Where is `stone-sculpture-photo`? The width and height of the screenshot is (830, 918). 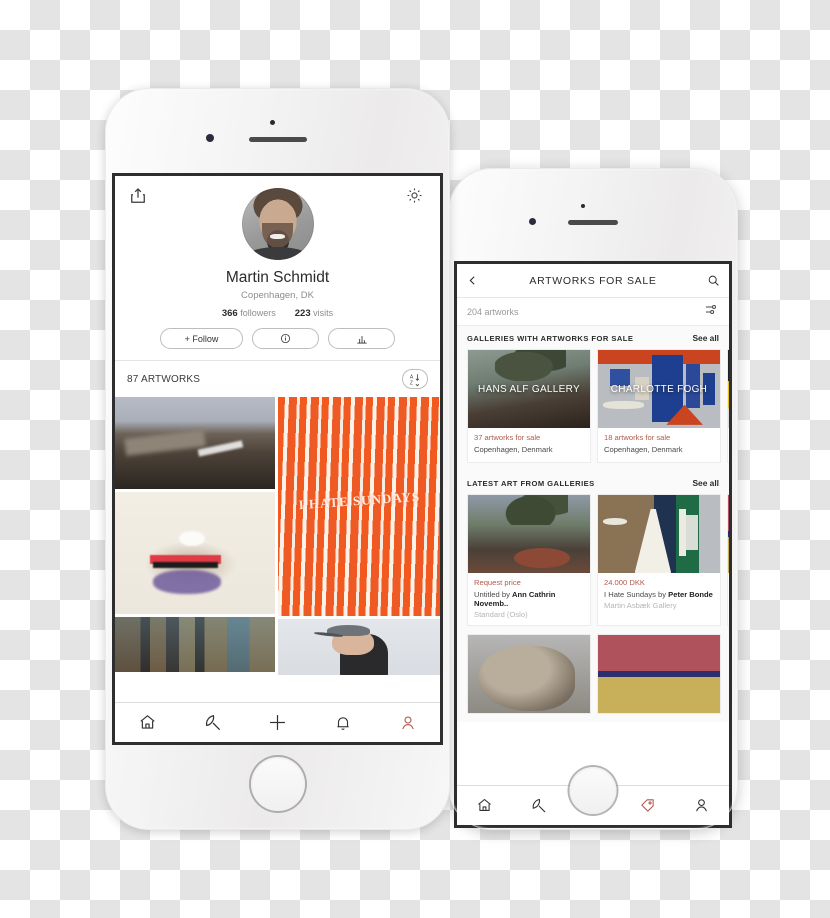 stone-sculpture-photo is located at coordinates (529, 674).